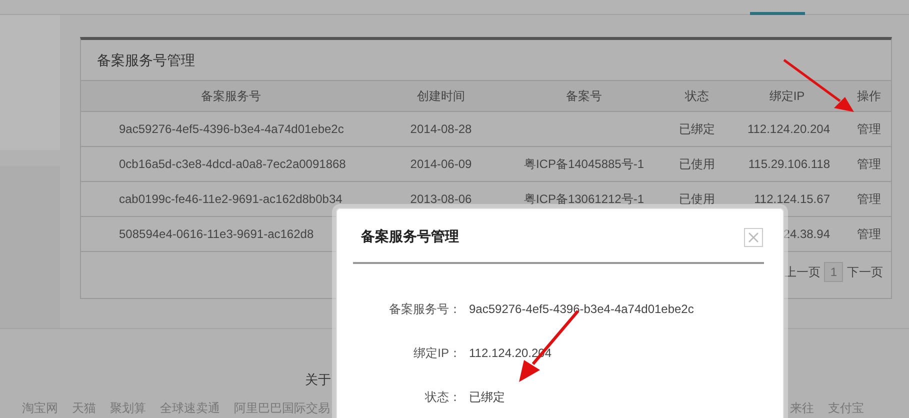 Image resolution: width=909 pixels, height=418 pixels. Describe the element at coordinates (40, 408) in the screenshot. I see `footer-link: 淘宝网` at that location.